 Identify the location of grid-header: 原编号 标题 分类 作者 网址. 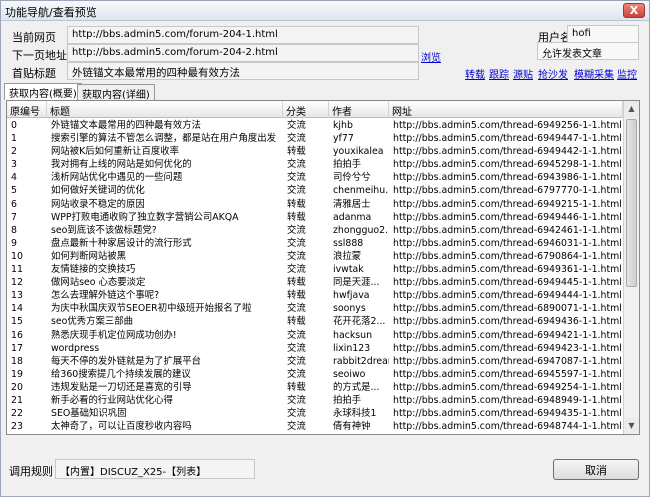
(315, 109).